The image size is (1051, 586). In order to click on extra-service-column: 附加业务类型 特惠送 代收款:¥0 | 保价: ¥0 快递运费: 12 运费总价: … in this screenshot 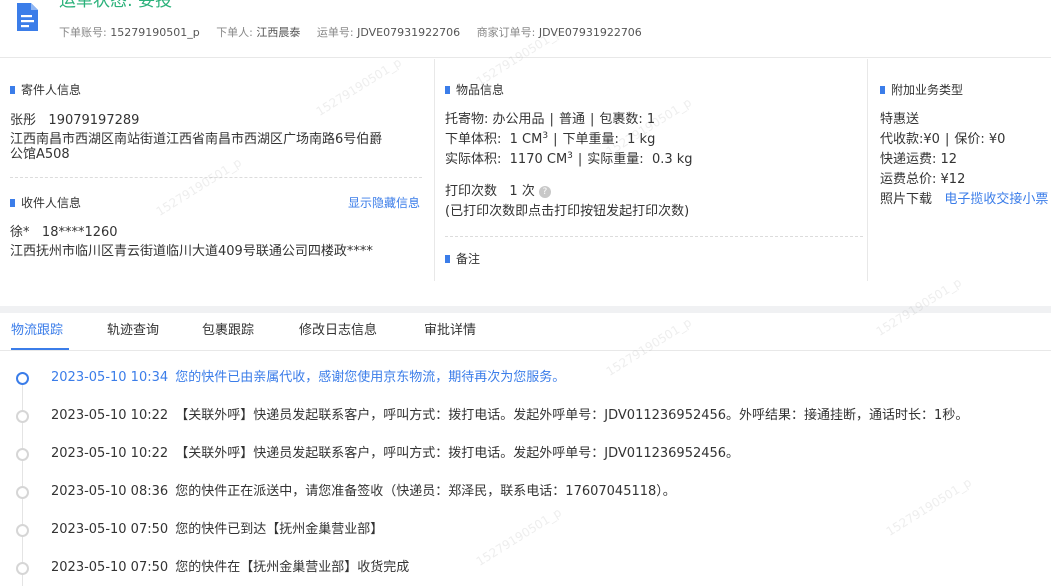, I will do `click(959, 170)`.